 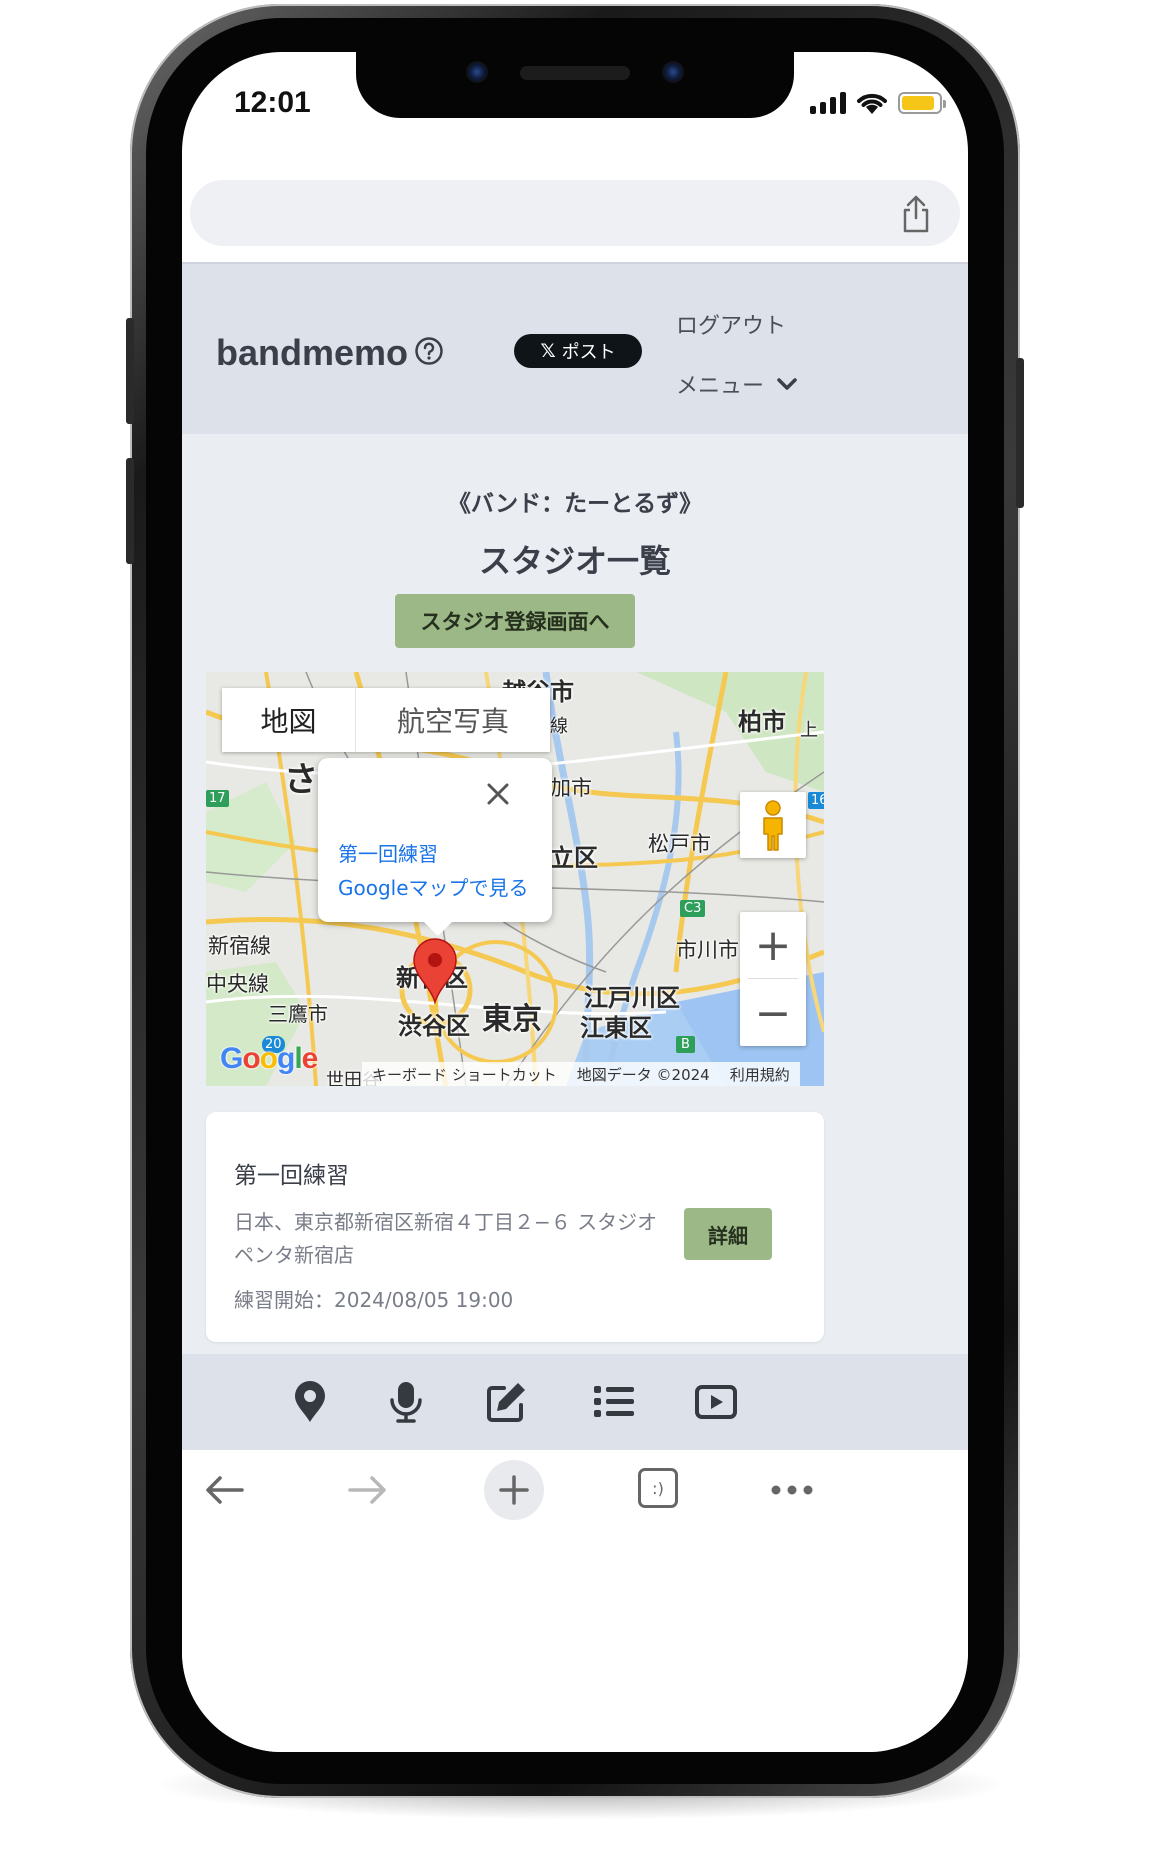 What do you see at coordinates (731, 324) in the screenshot?
I see `logout-link: ログアウト` at bounding box center [731, 324].